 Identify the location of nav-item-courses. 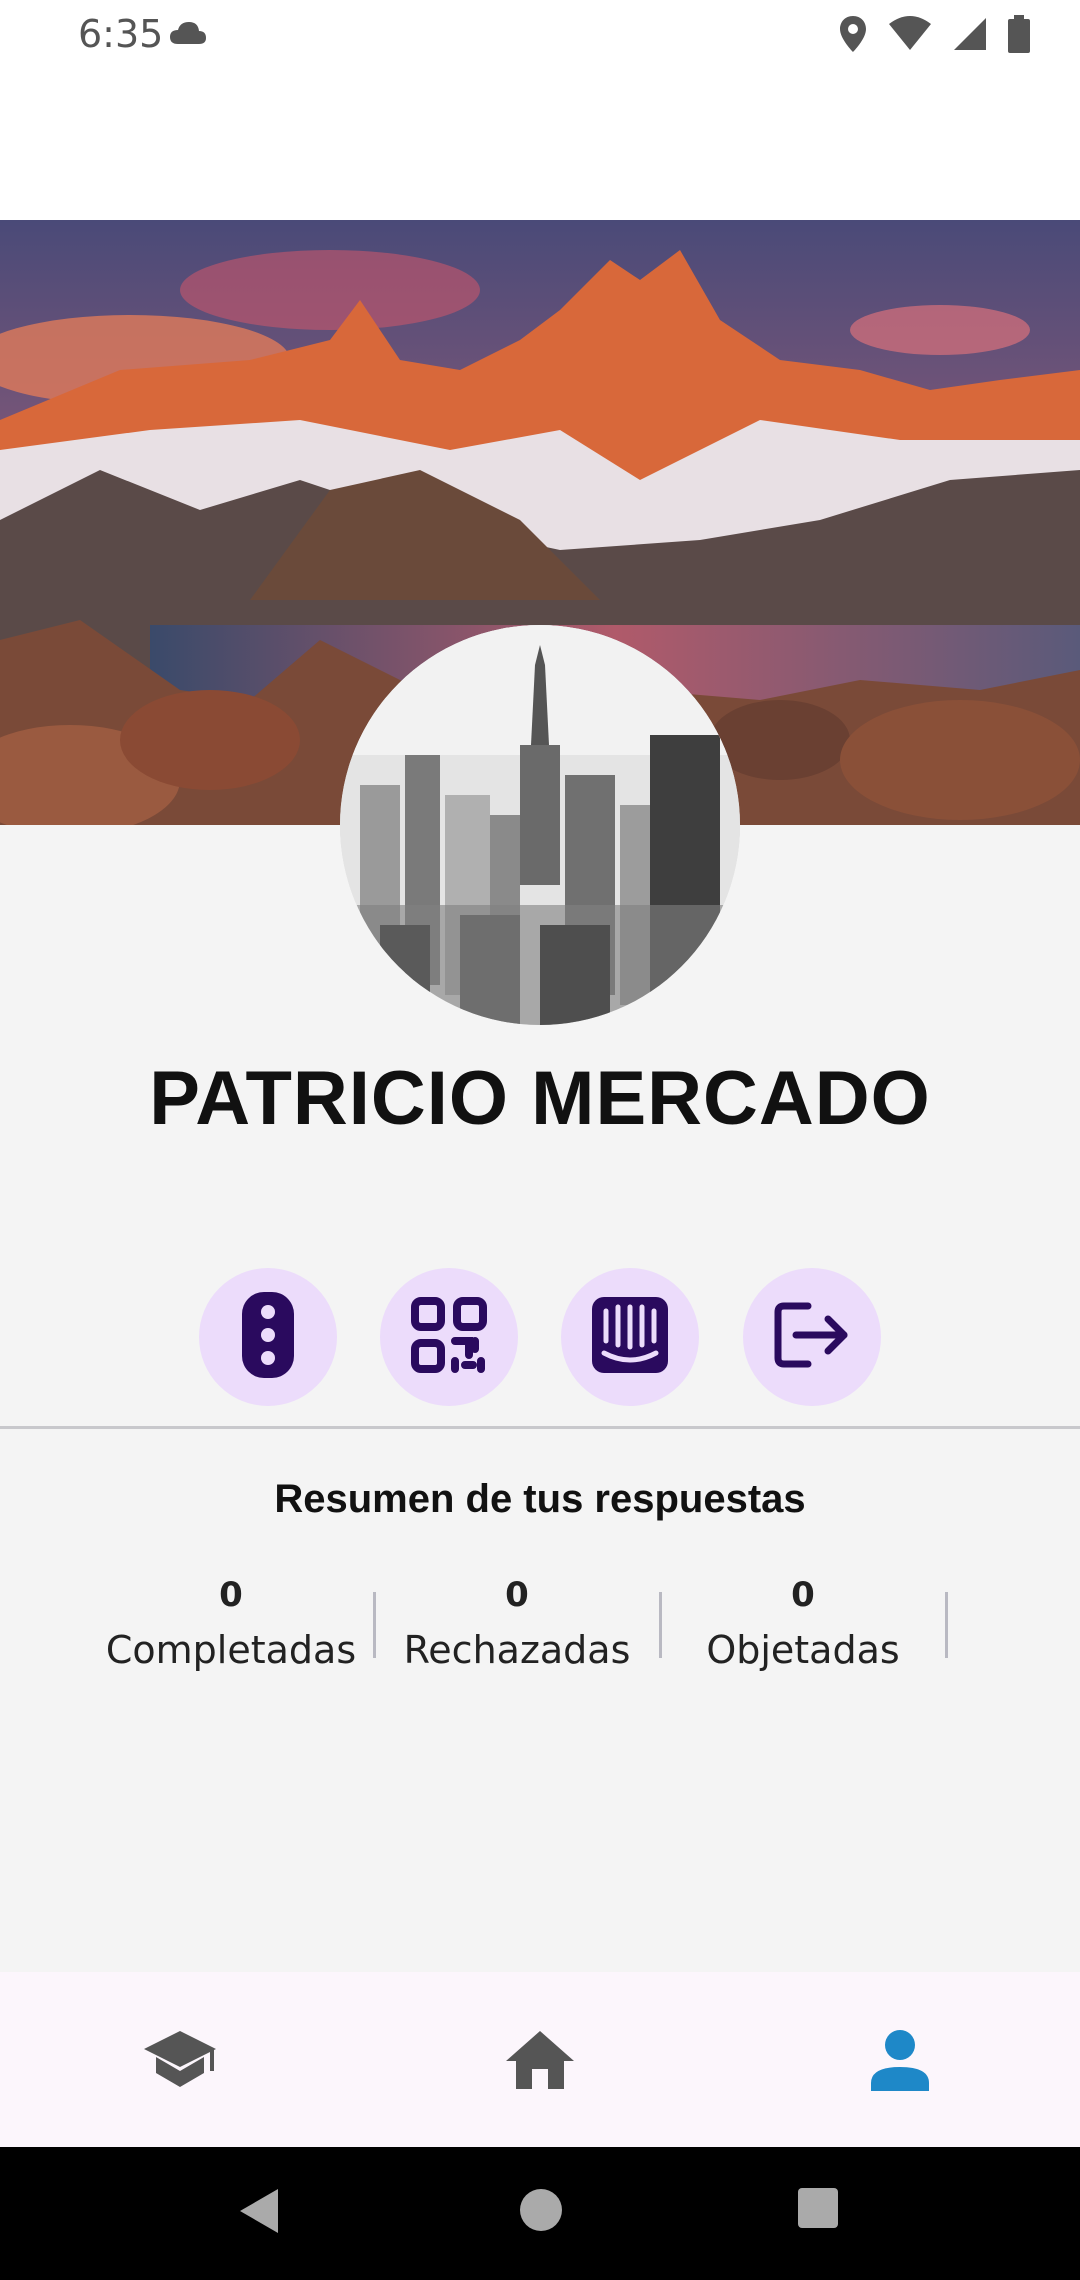
(180, 2062).